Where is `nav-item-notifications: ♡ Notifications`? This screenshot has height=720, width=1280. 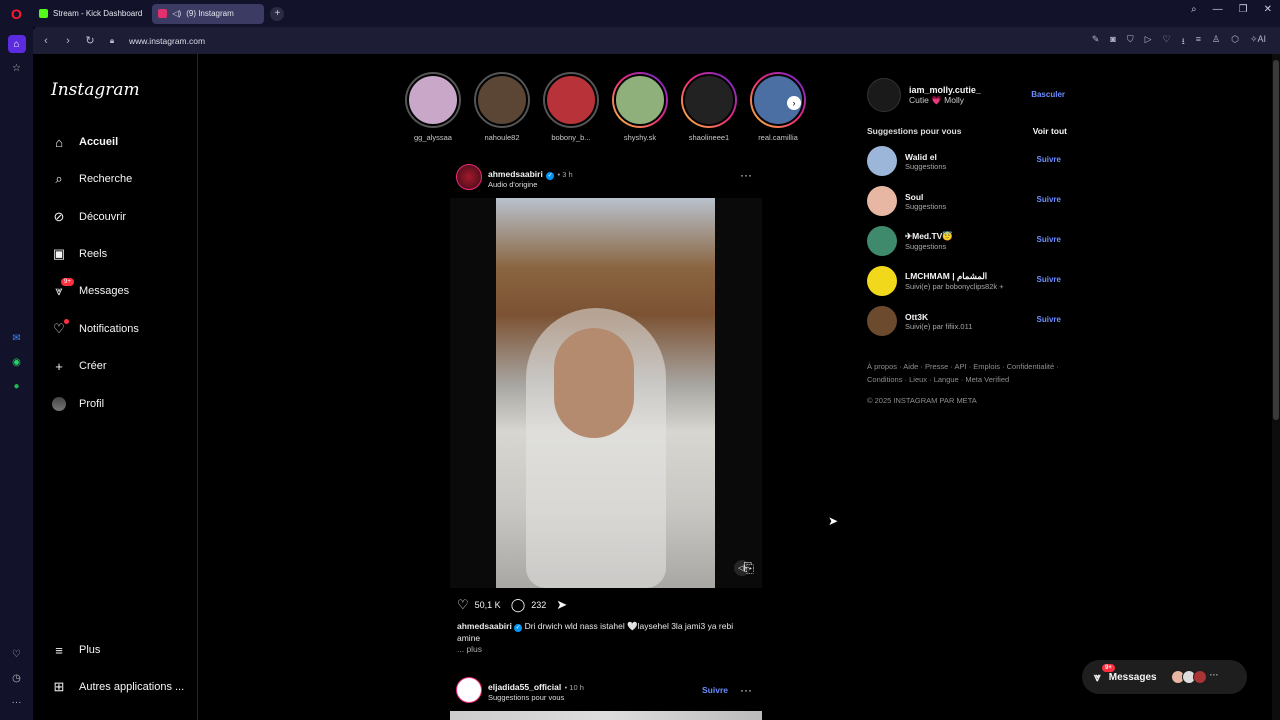 nav-item-notifications: ♡ Notifications is located at coordinates (95, 328).